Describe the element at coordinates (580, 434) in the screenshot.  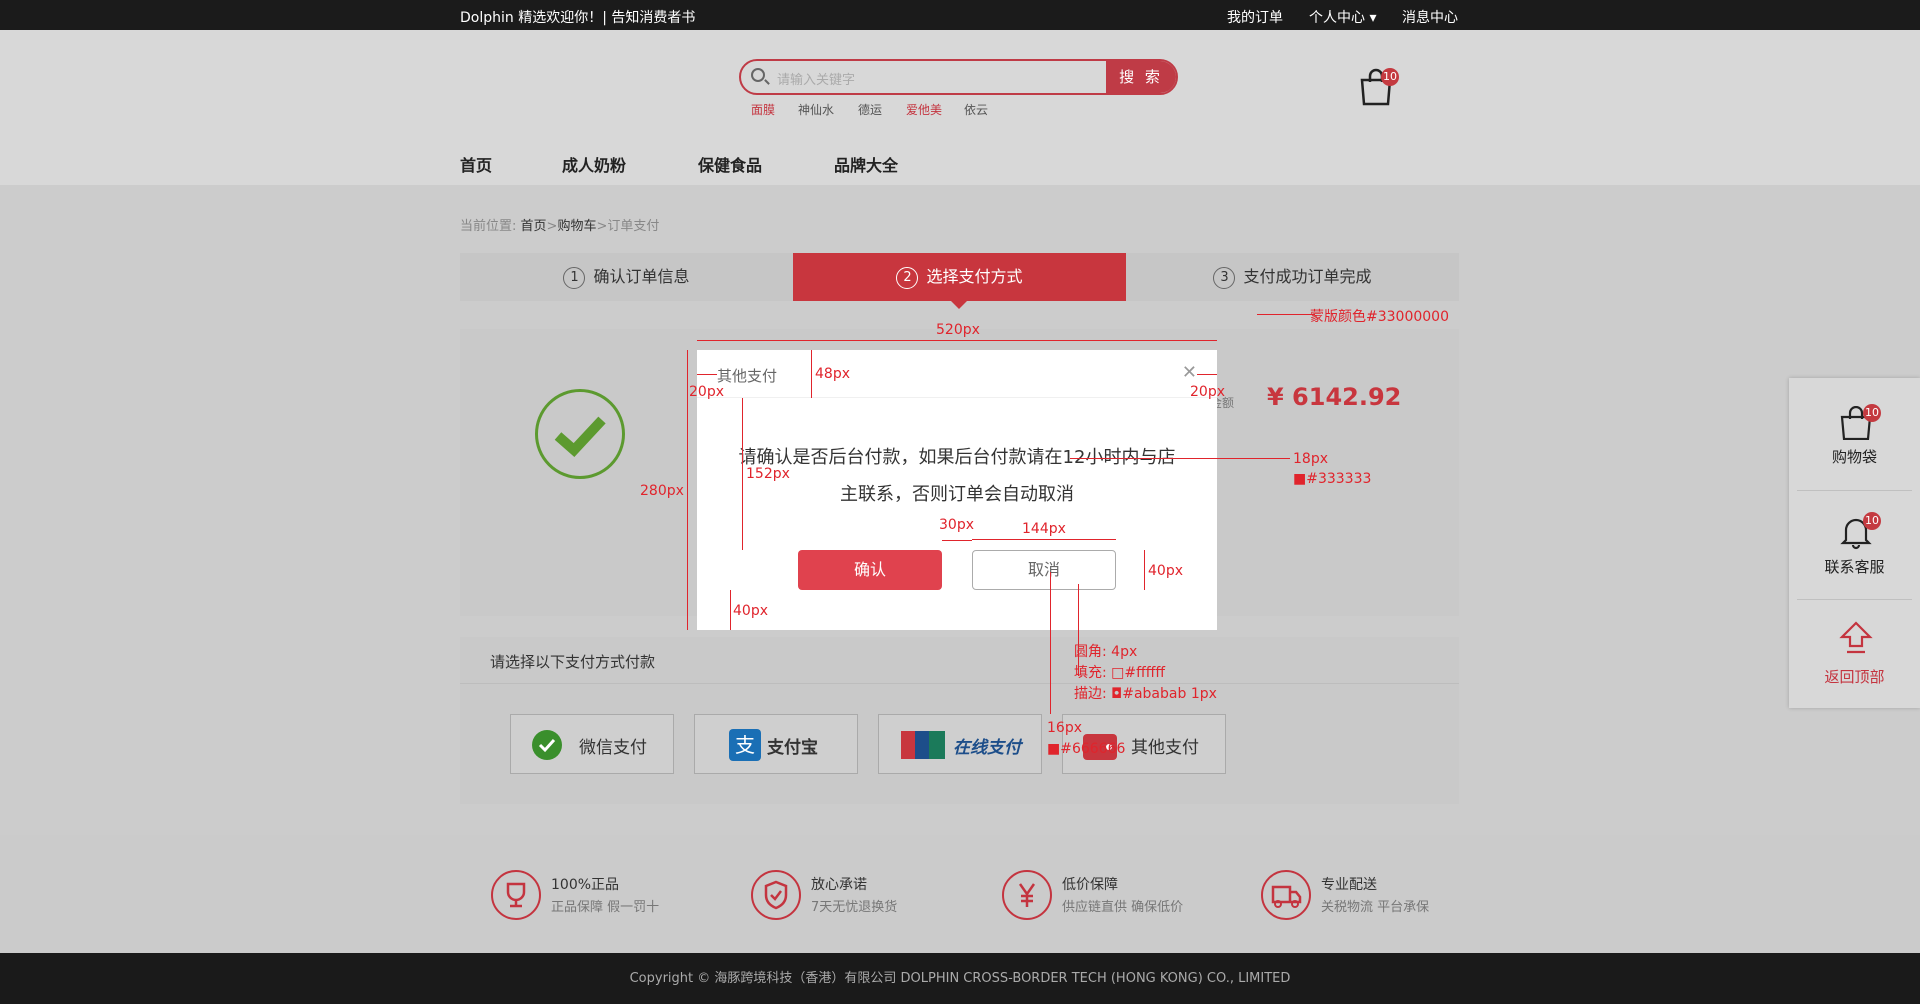
I see `success-check-icon` at that location.